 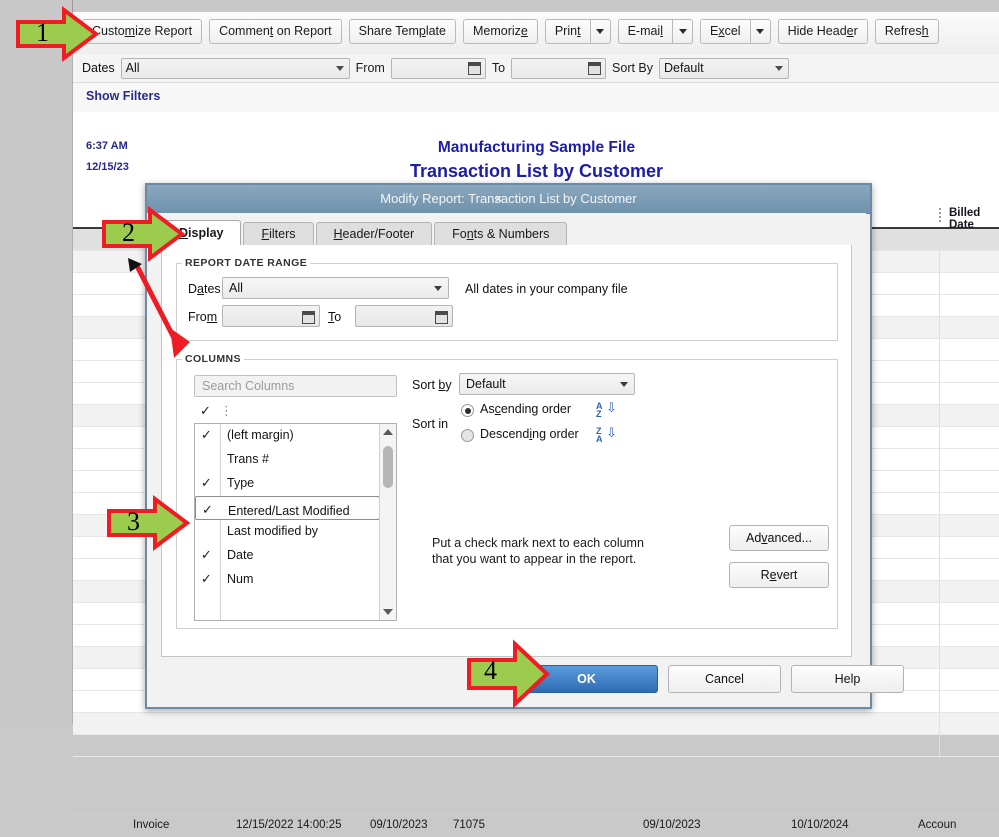 I want to click on callout-number-4: 4, so click(x=490, y=670).